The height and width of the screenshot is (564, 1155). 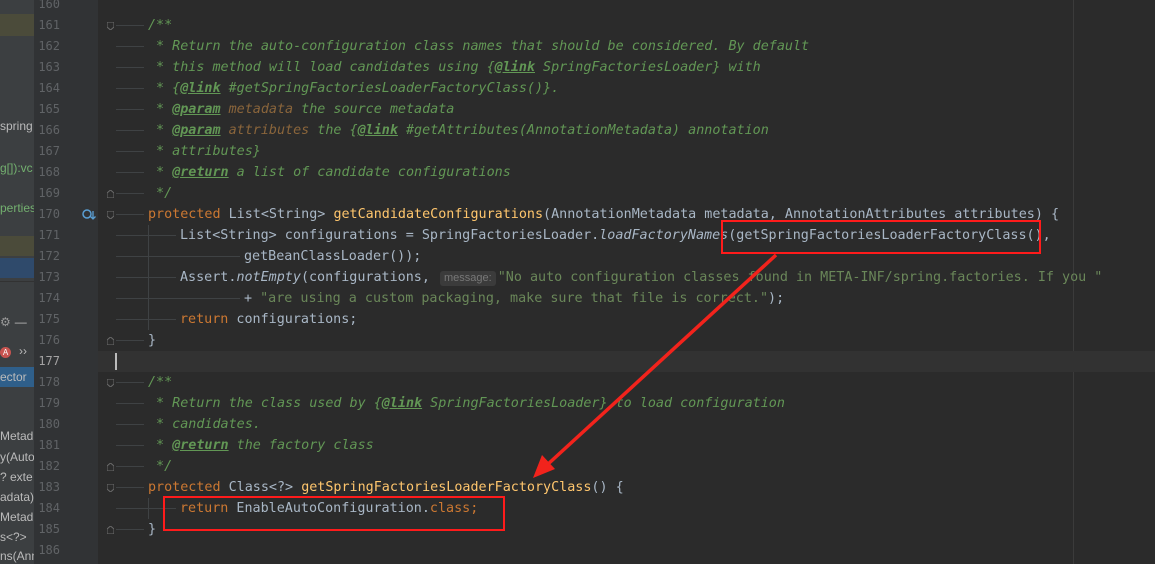 I want to click on arrow-shaft, so click(x=661, y=360).